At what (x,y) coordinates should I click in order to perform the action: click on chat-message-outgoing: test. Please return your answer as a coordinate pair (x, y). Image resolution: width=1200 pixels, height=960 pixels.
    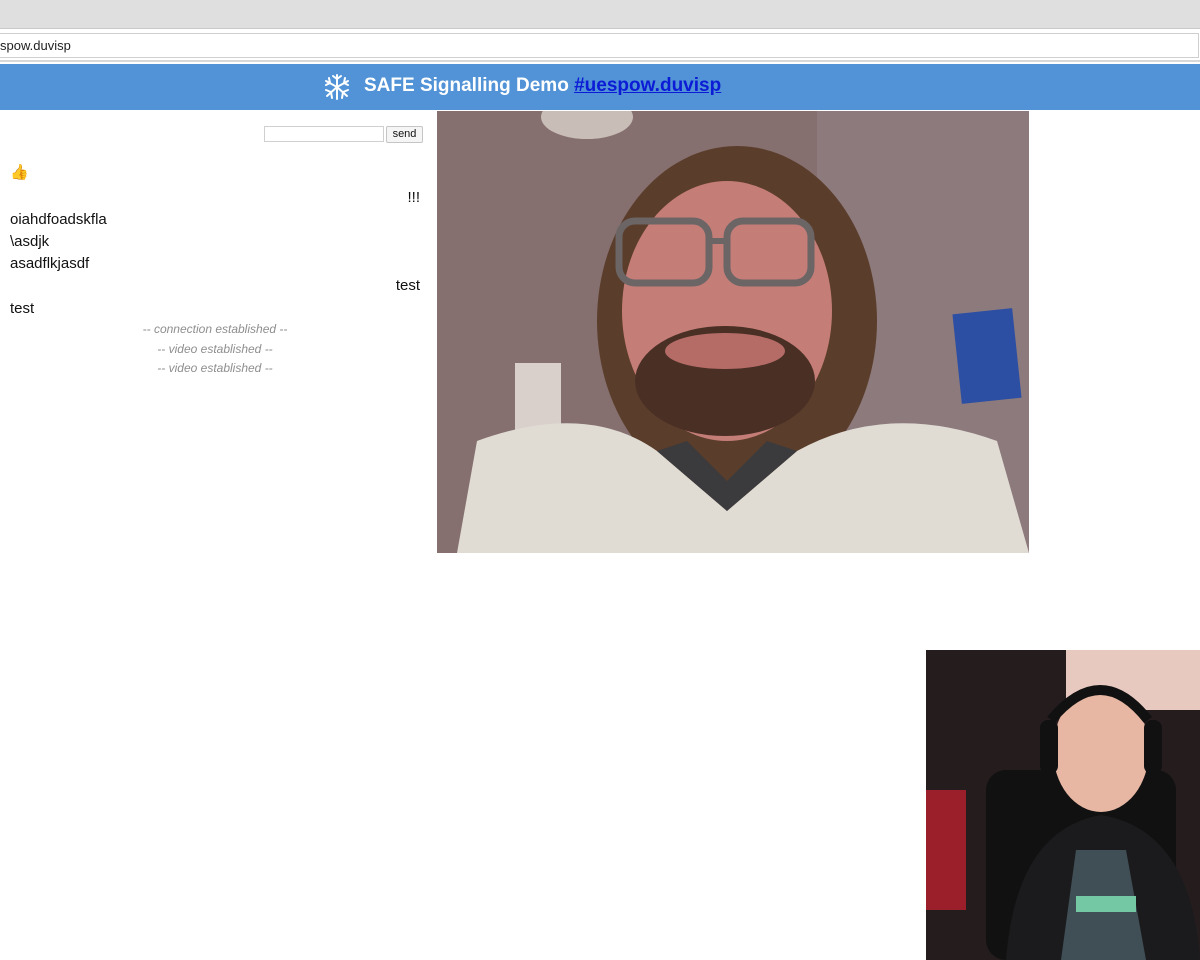
    Looking at the image, I should click on (407, 285).